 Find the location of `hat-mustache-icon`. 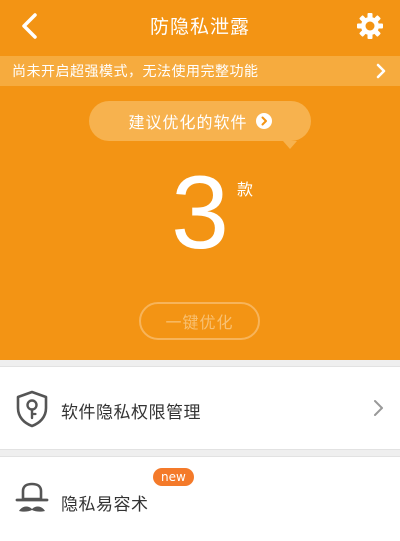

hat-mustache-icon is located at coordinates (32, 497).